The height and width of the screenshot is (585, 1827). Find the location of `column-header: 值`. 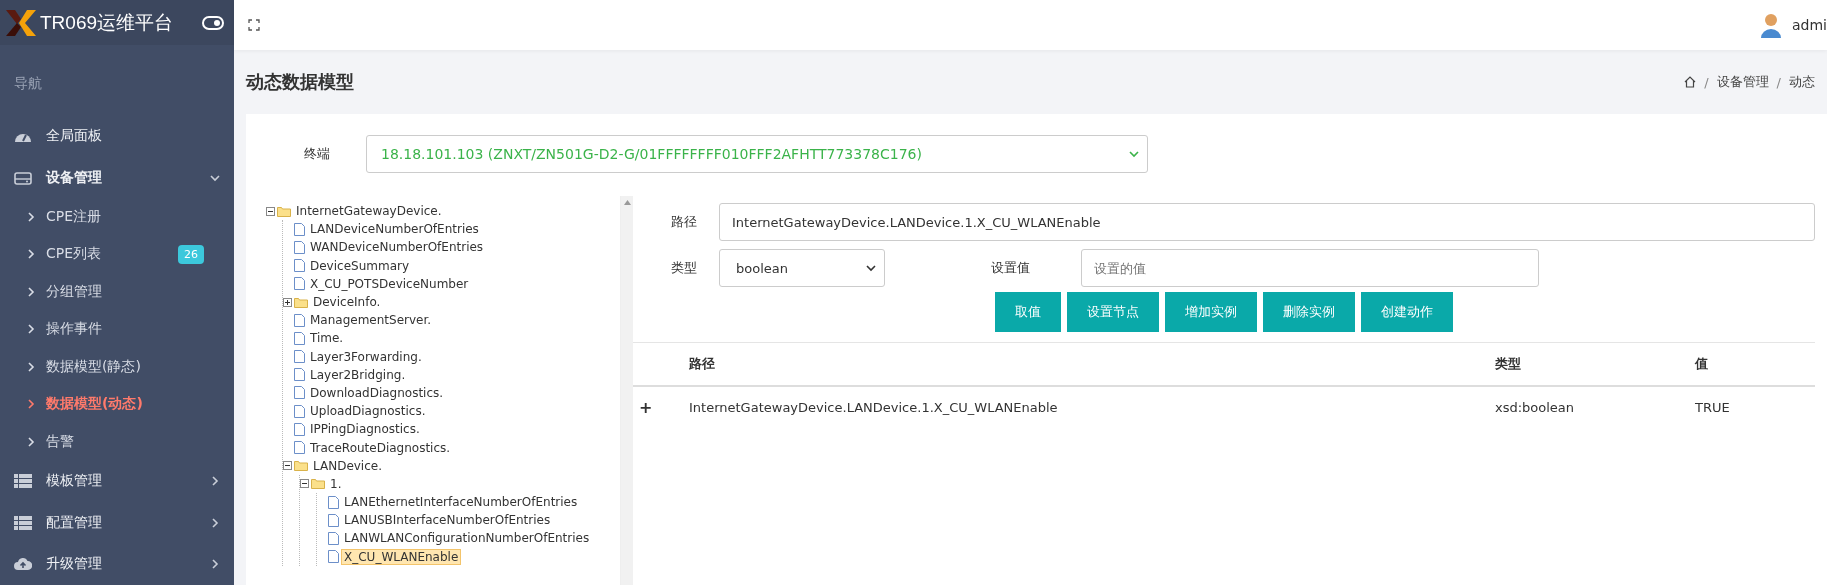

column-header: 值 is located at coordinates (1702, 364).